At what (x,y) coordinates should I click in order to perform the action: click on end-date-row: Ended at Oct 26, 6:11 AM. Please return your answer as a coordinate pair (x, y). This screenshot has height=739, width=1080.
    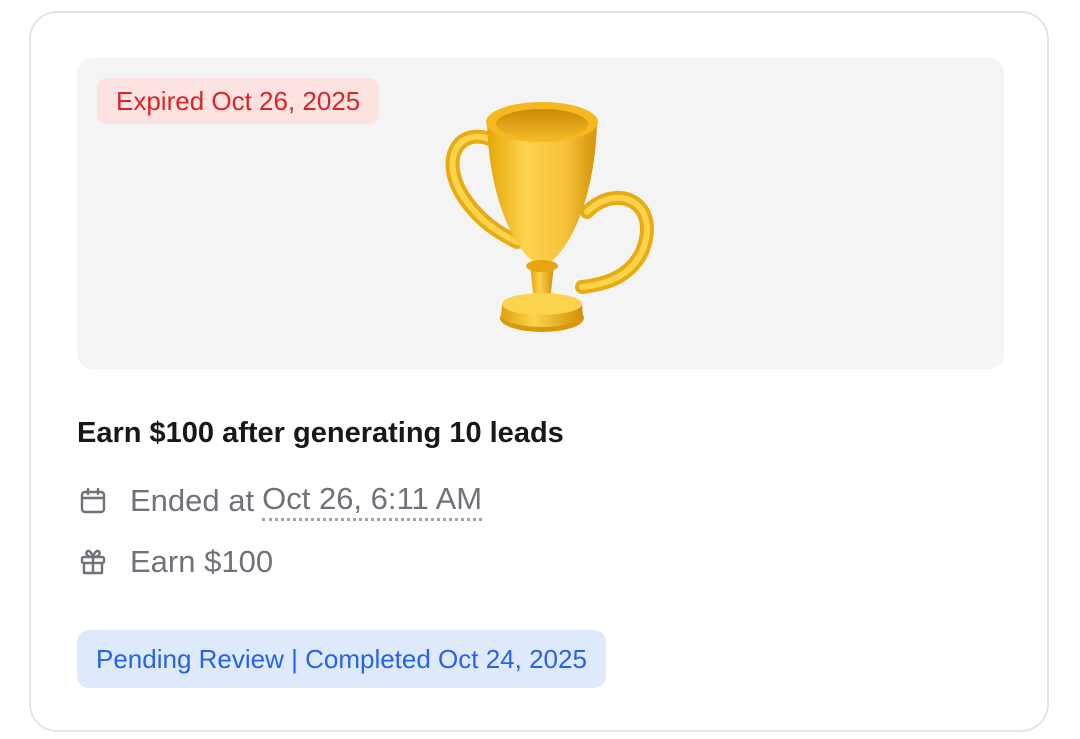
    Looking at the image, I should click on (280, 501).